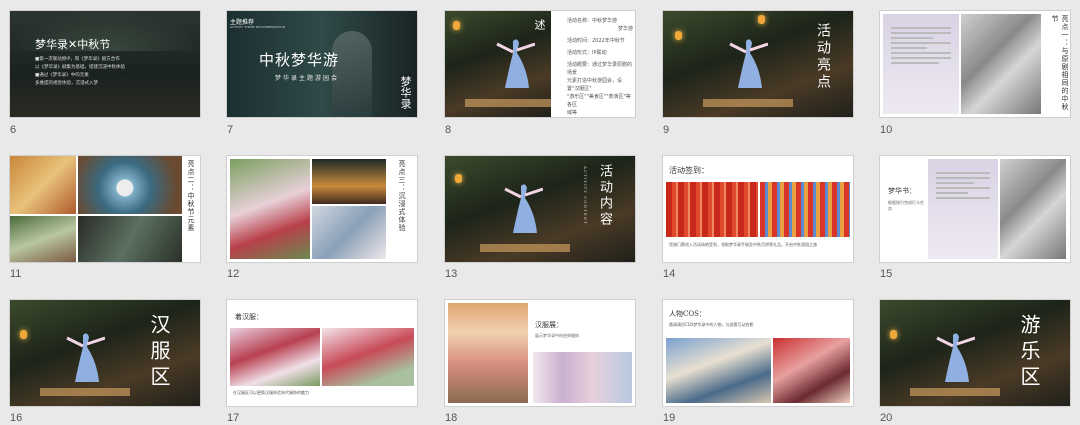  What do you see at coordinates (275, 357) in the screenshot?
I see `hanfu-photo-left` at bounding box center [275, 357].